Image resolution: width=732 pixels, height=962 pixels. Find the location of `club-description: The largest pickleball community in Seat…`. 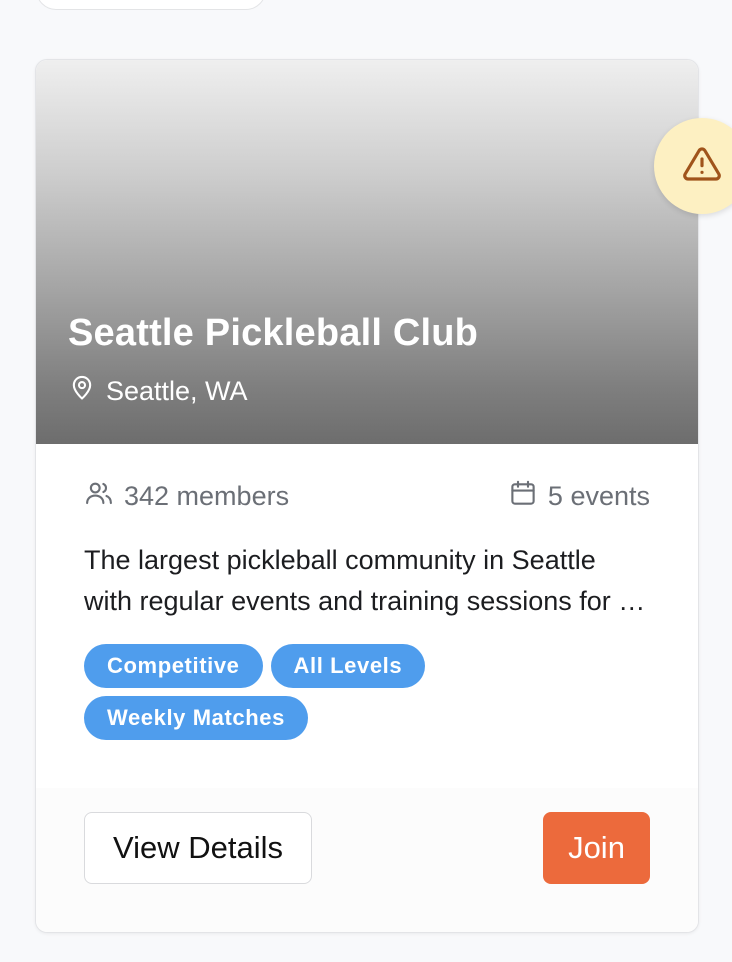

club-description: The largest pickleball community in Seat… is located at coordinates (365, 580).